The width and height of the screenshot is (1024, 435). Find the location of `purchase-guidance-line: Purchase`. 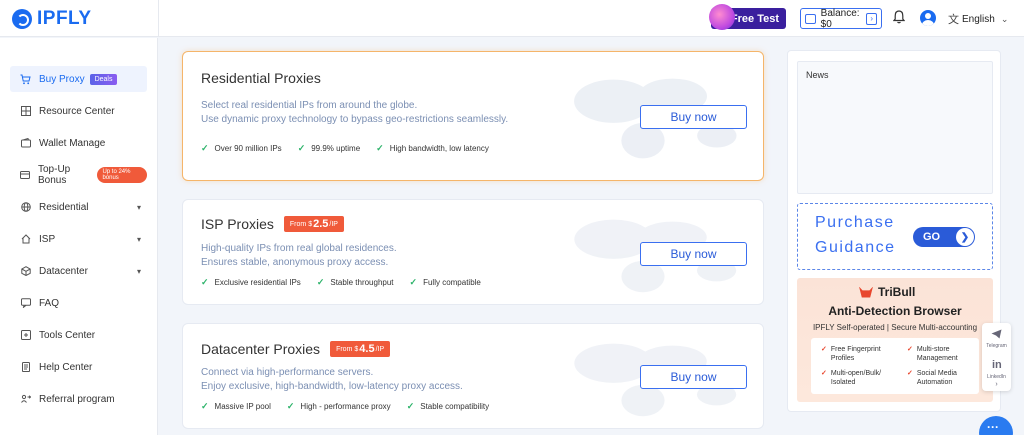

purchase-guidance-line: Purchase is located at coordinates (855, 222).